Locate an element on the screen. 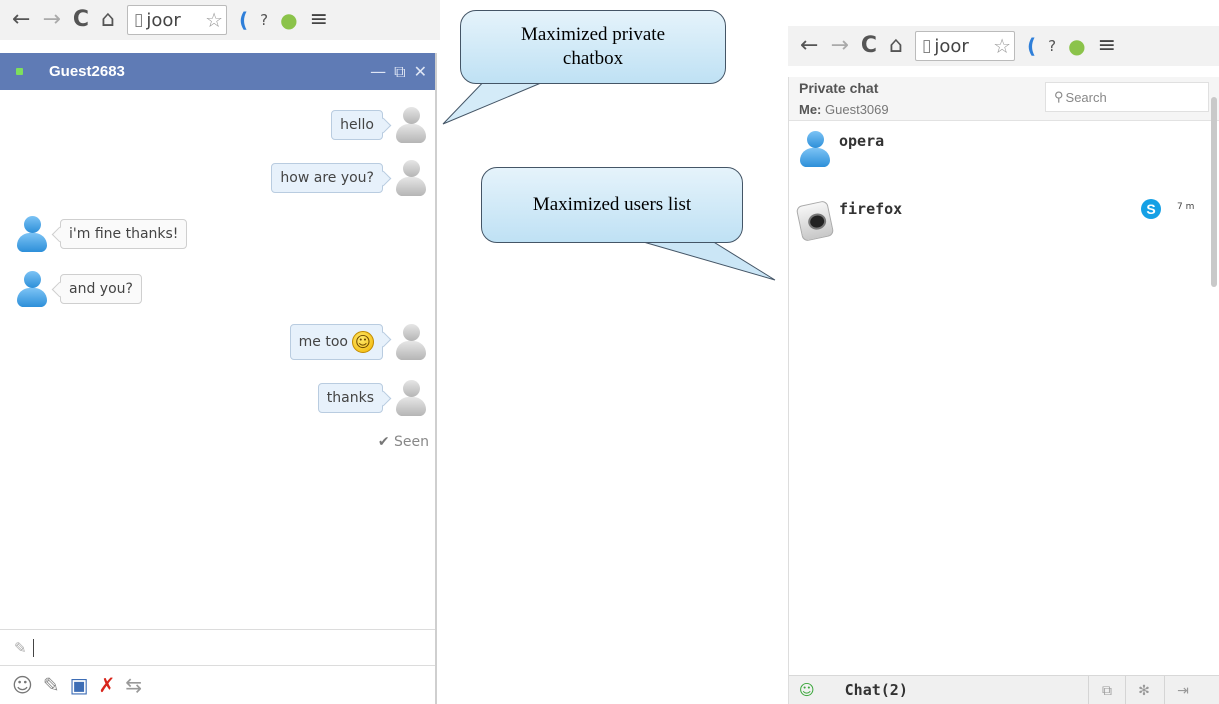 The height and width of the screenshot is (704, 1219). message-outgoing: me too ☺ is located at coordinates (358, 342).